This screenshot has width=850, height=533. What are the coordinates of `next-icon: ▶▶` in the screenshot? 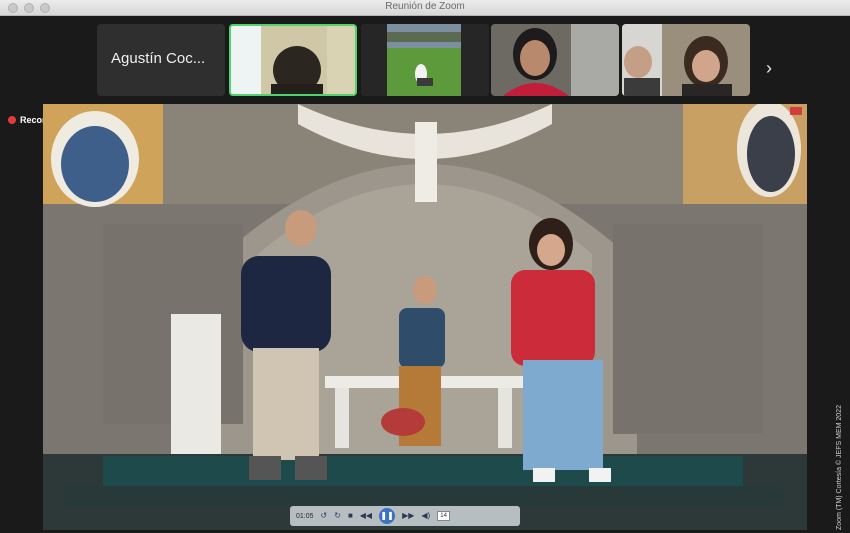 It's located at (408, 516).